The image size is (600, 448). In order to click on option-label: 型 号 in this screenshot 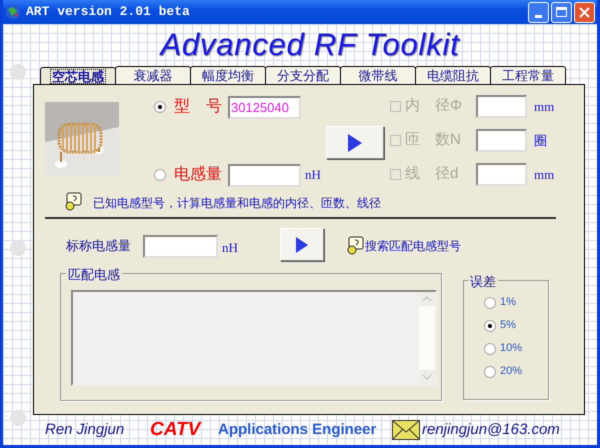, I will do `click(197, 107)`.